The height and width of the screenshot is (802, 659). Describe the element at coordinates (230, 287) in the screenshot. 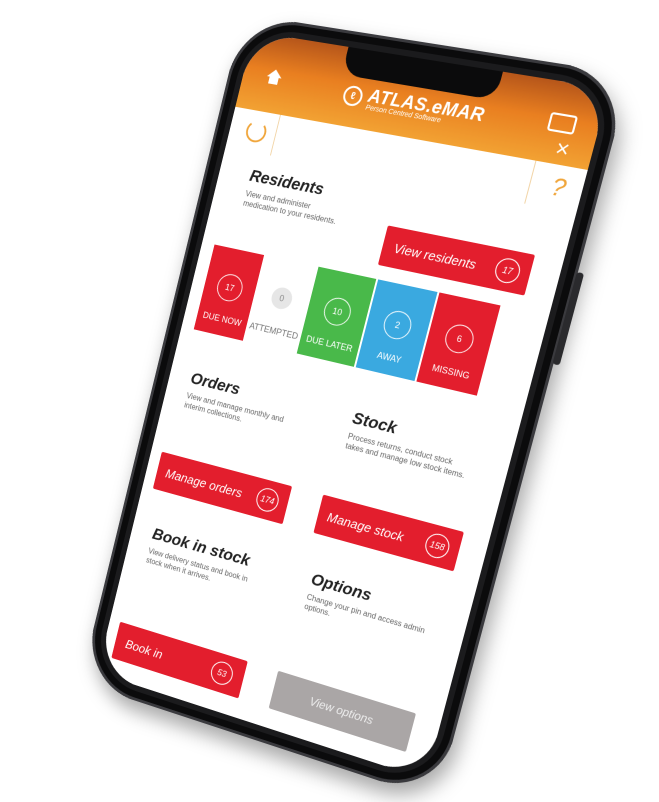

I see `tile-due-now-count: 17` at that location.